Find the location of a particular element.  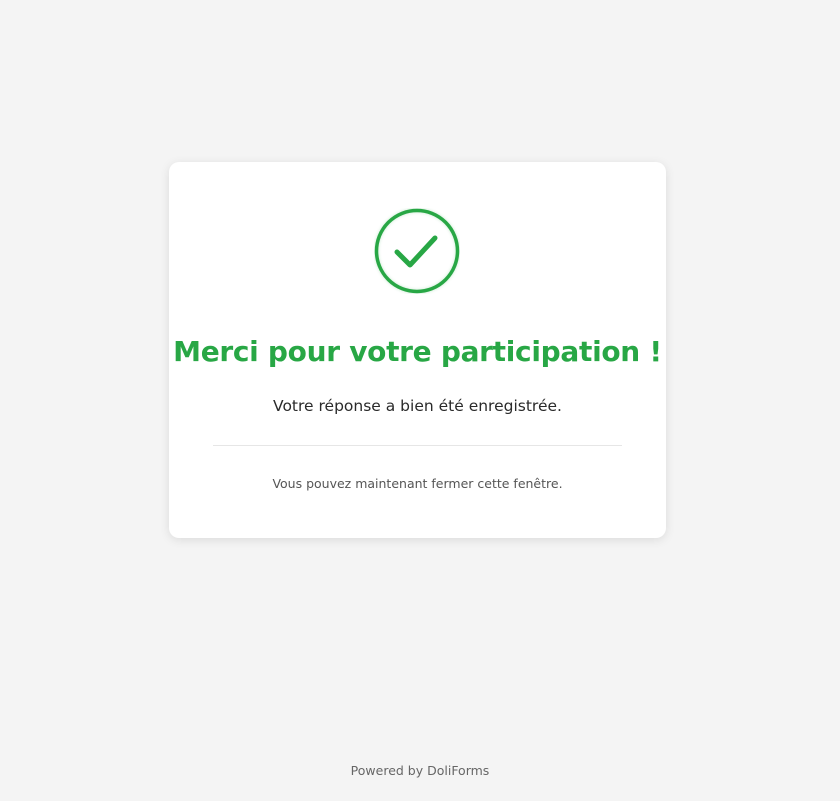

divider is located at coordinates (417, 445).